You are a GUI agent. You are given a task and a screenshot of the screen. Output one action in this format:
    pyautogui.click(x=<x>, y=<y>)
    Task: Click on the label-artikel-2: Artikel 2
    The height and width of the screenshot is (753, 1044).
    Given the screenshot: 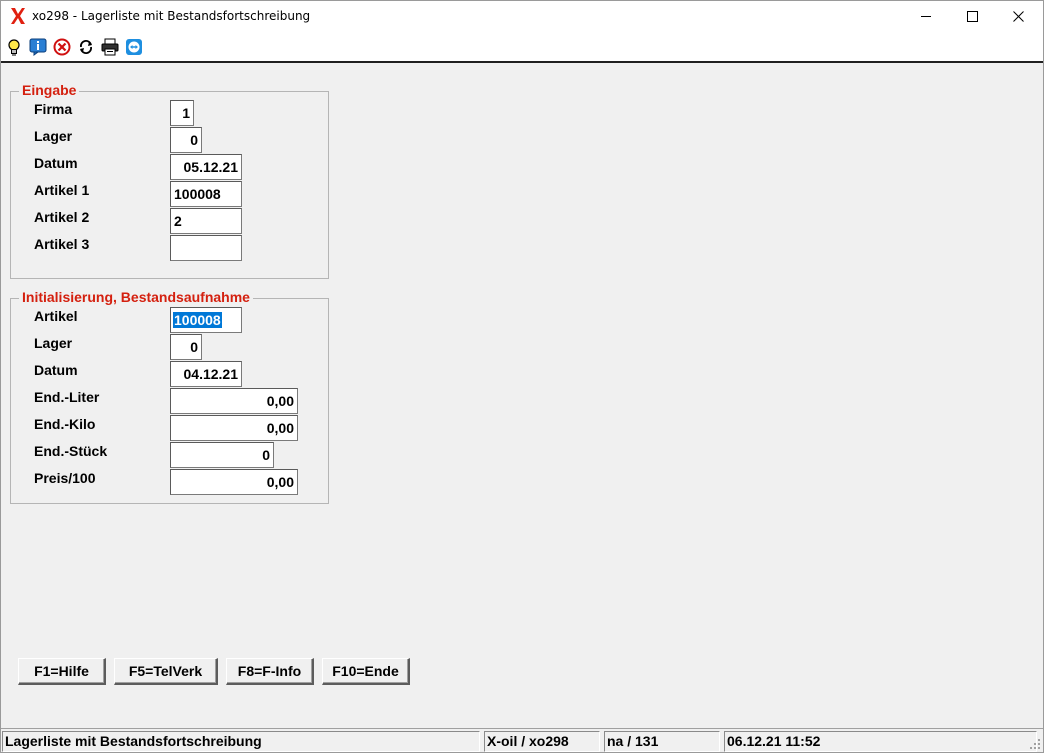 What is the action you would take?
    pyautogui.click(x=62, y=217)
    